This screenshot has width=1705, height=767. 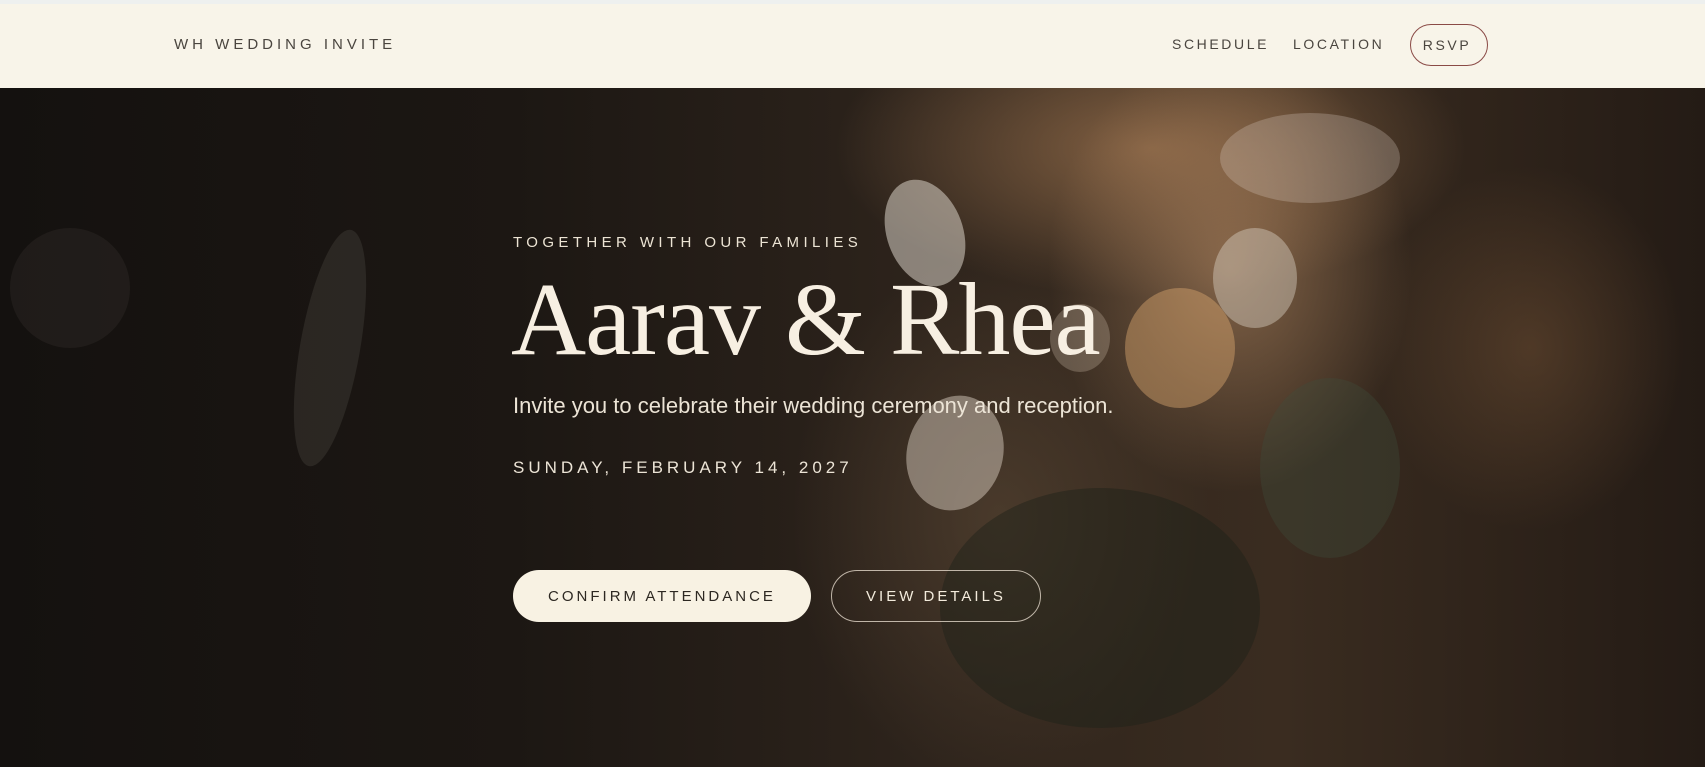 What do you see at coordinates (936, 596) in the screenshot?
I see `view-details-button: VIEW DETAILS` at bounding box center [936, 596].